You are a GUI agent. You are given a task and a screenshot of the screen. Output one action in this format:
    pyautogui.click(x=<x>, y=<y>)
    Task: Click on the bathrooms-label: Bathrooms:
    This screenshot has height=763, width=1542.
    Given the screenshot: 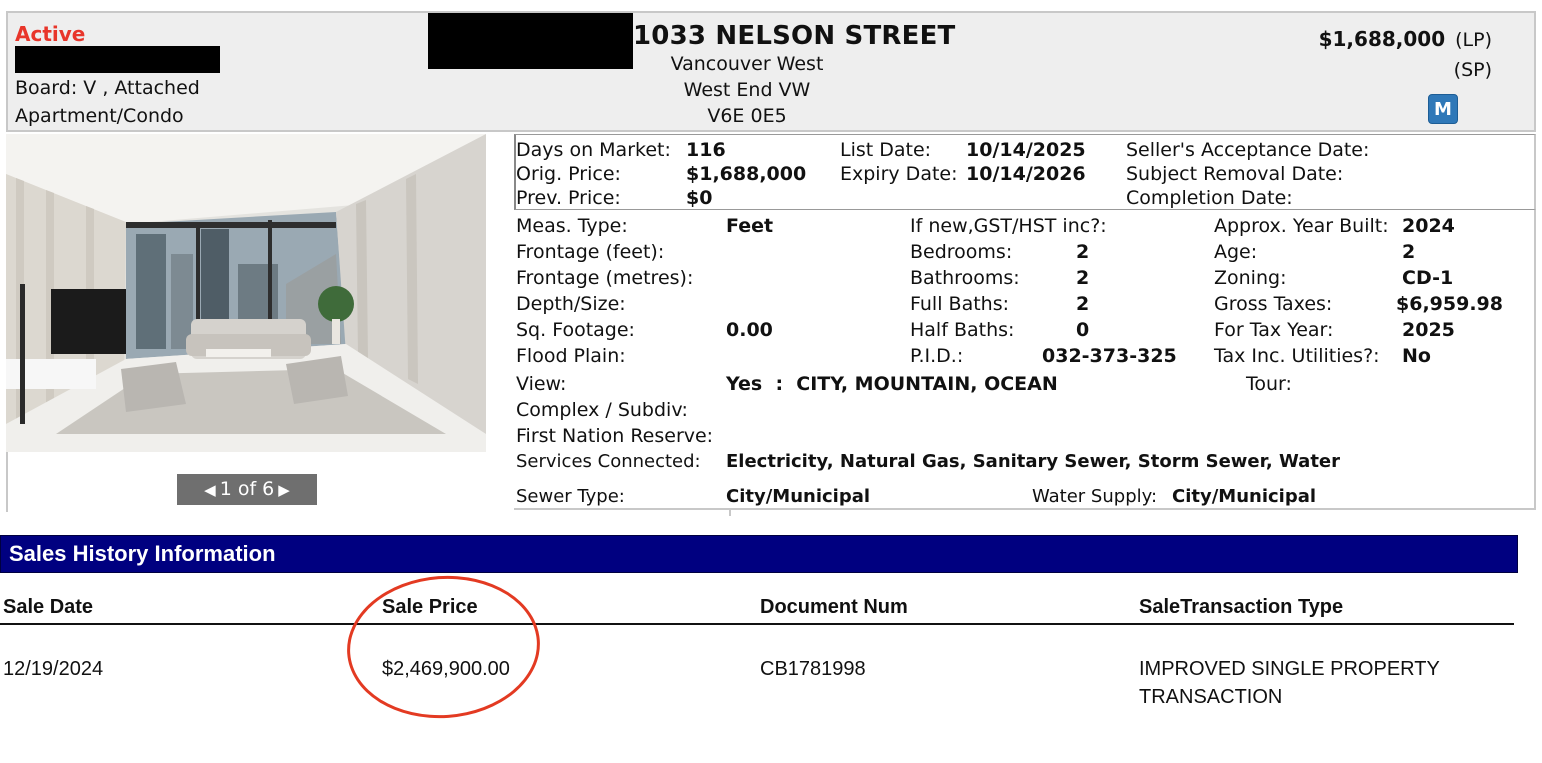 What is the action you would take?
    pyautogui.click(x=965, y=278)
    